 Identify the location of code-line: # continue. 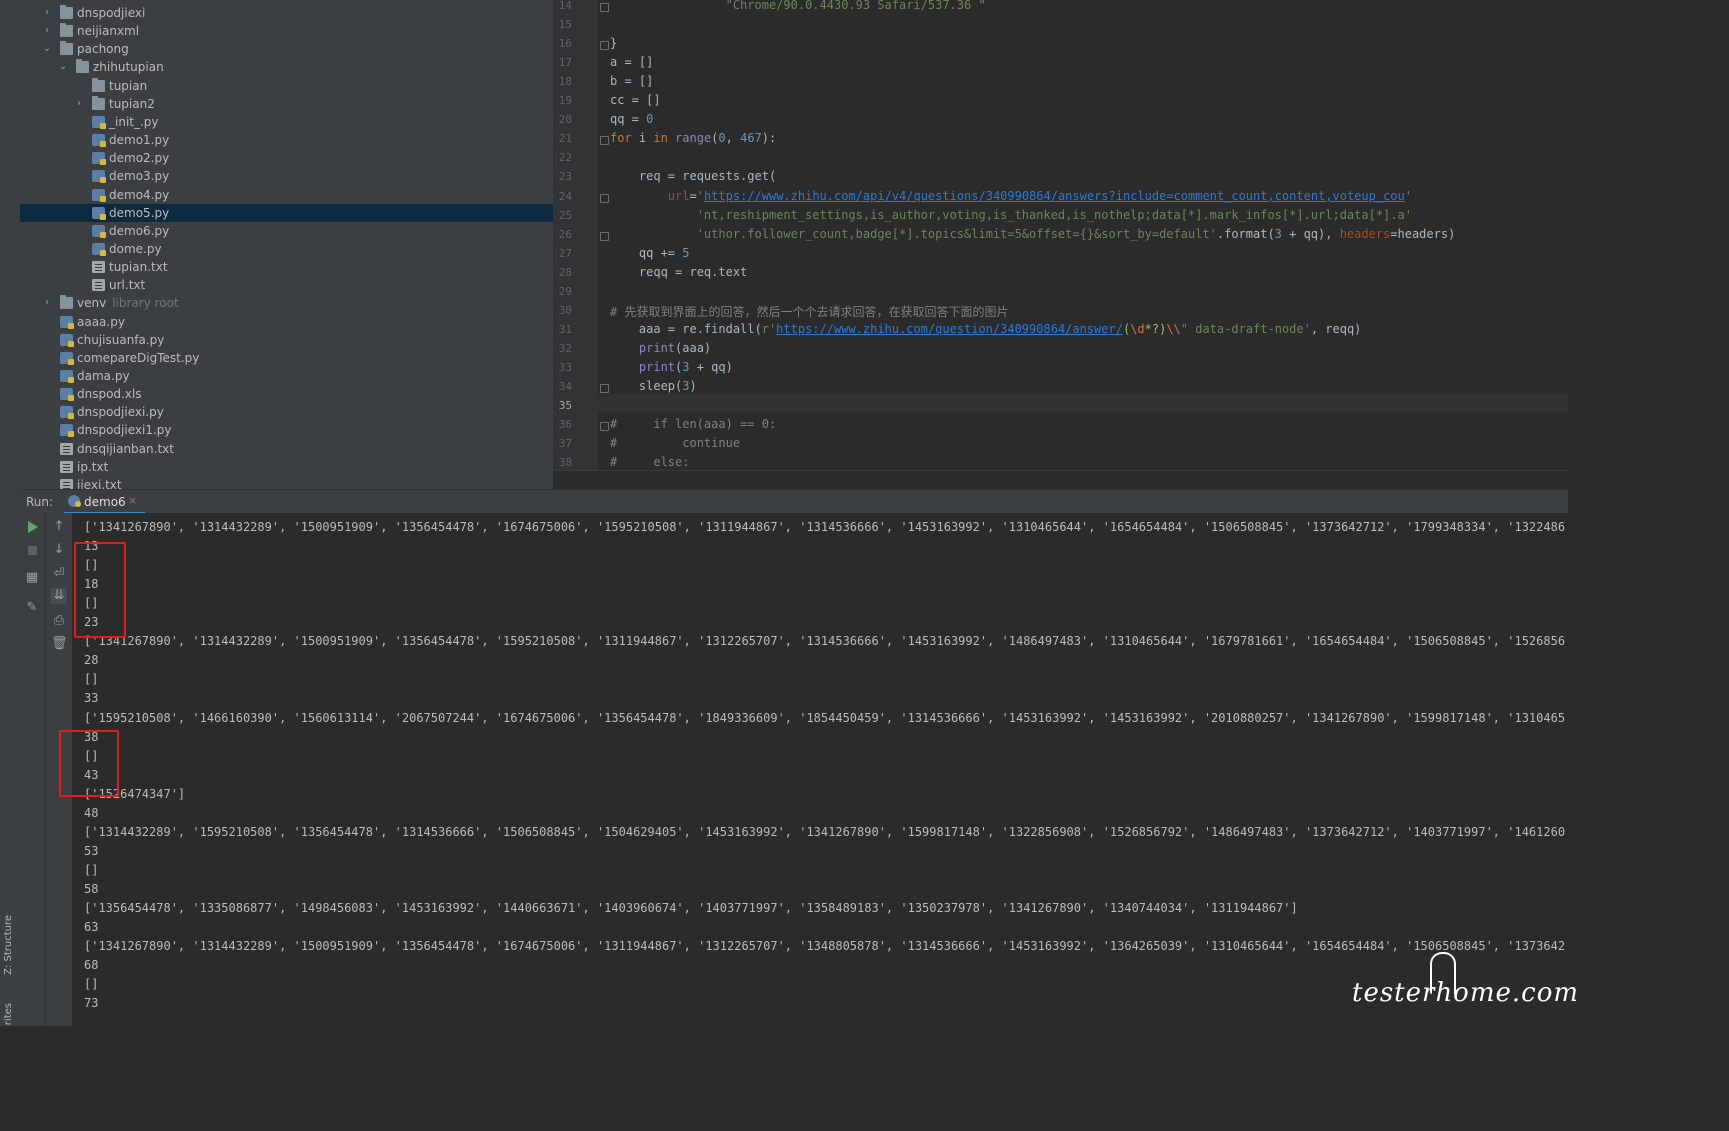
(675, 443).